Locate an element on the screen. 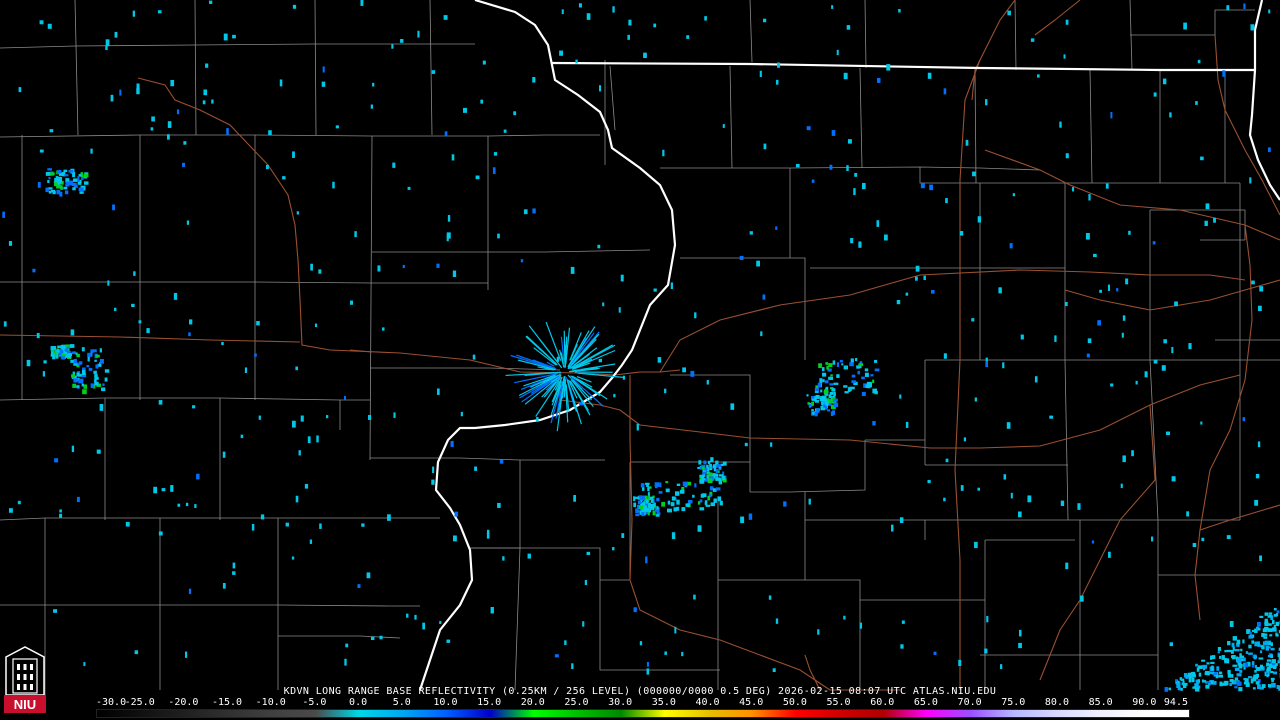 This screenshot has width=1280, height=720. clutter-ray is located at coordinates (557, 380).